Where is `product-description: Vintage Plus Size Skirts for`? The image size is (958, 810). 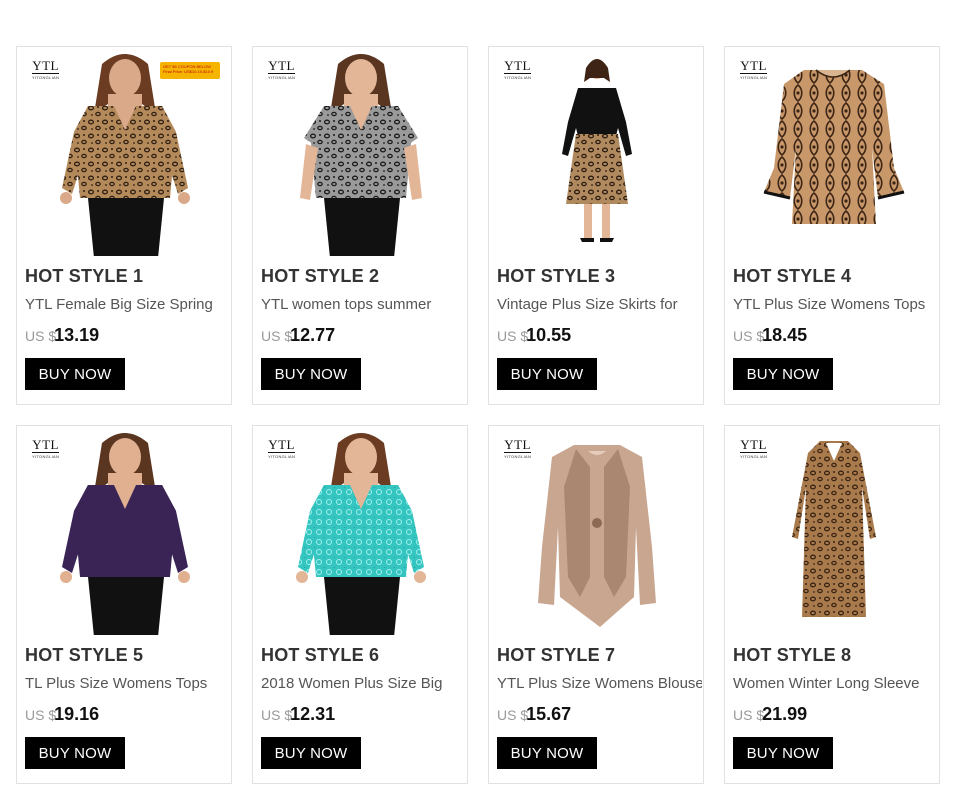
product-description: Vintage Plus Size Skirts for is located at coordinates (599, 304).